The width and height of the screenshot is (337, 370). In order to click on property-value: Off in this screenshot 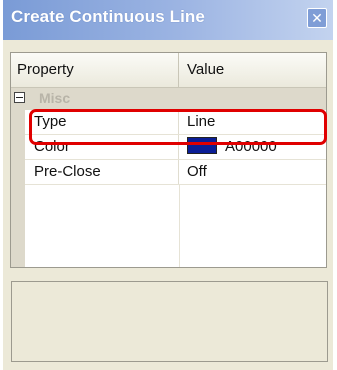, I will do `click(252, 172)`.